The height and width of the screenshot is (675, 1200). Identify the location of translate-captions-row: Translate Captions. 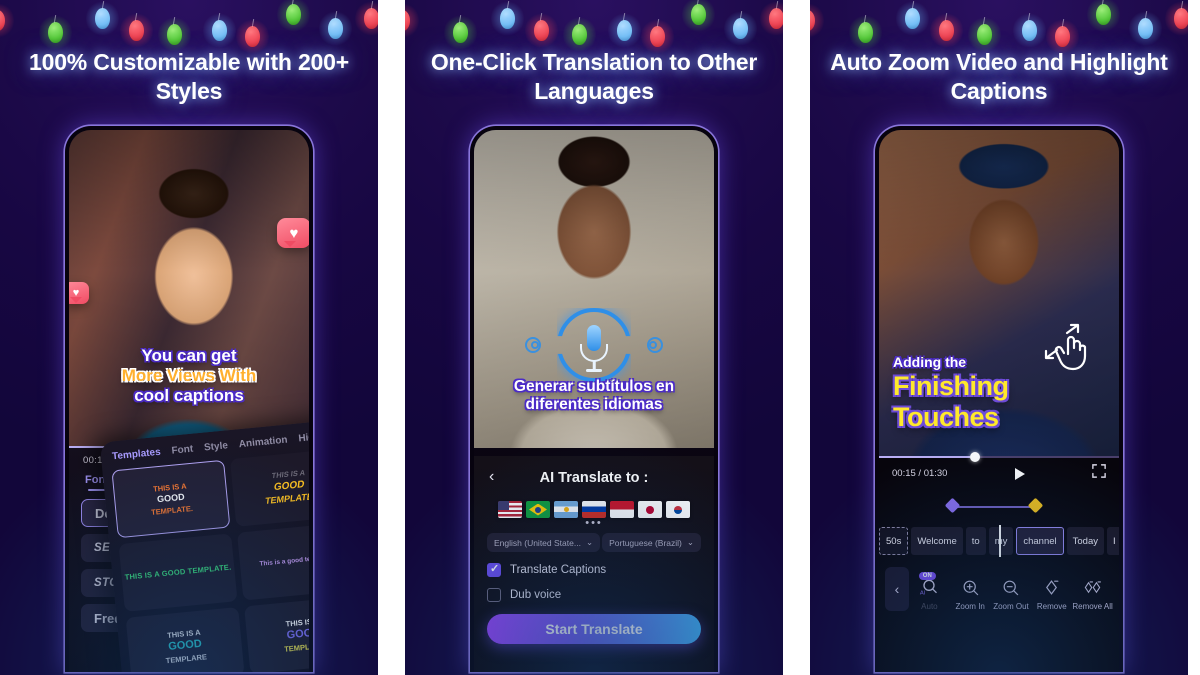
(594, 569).